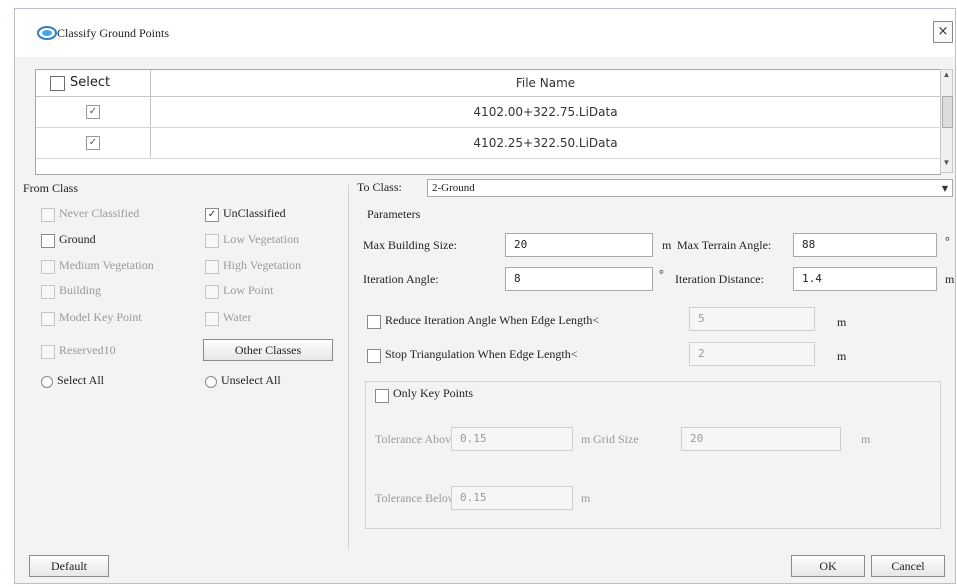 This screenshot has height=587, width=957. Describe the element at coordinates (100, 317) in the screenshot. I see `model-key-point-label: Model Key Point` at that location.